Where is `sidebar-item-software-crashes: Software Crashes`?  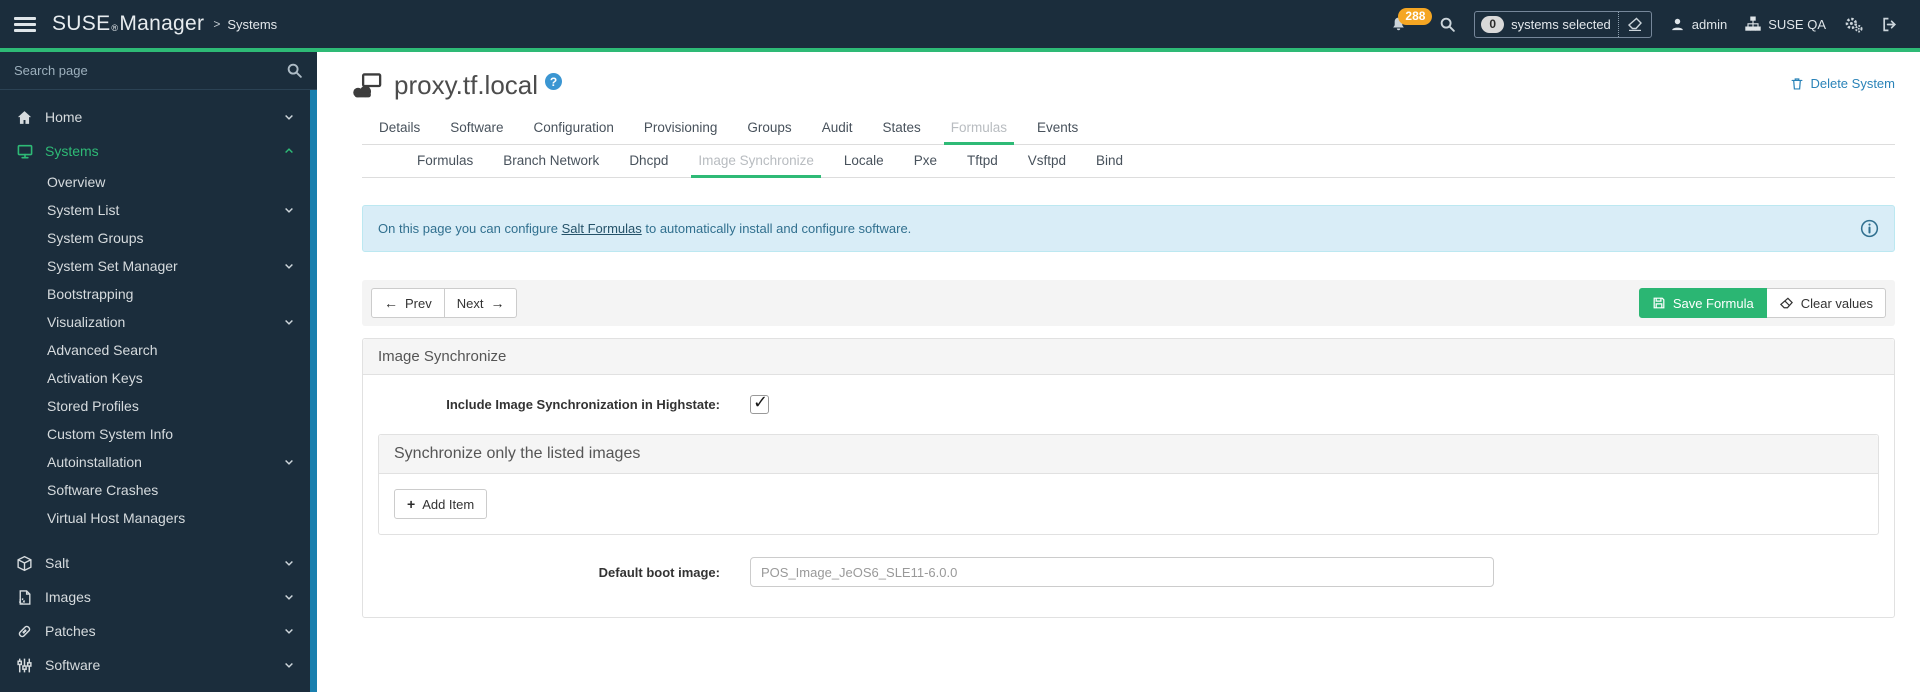
sidebar-item-software-crashes: Software Crashes is located at coordinates (158, 490).